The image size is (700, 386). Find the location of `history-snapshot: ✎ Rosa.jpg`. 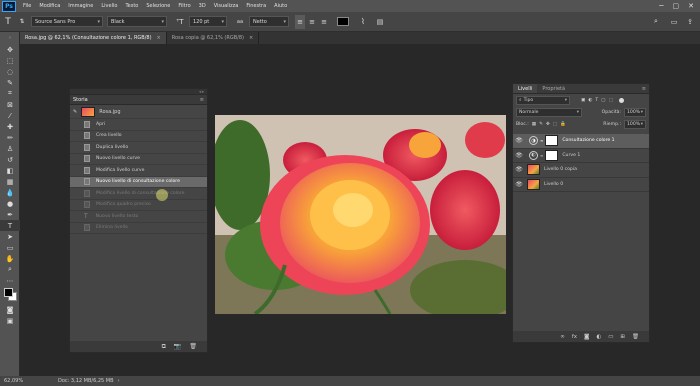

history-snapshot: ✎ Rosa.jpg is located at coordinates (138, 112).